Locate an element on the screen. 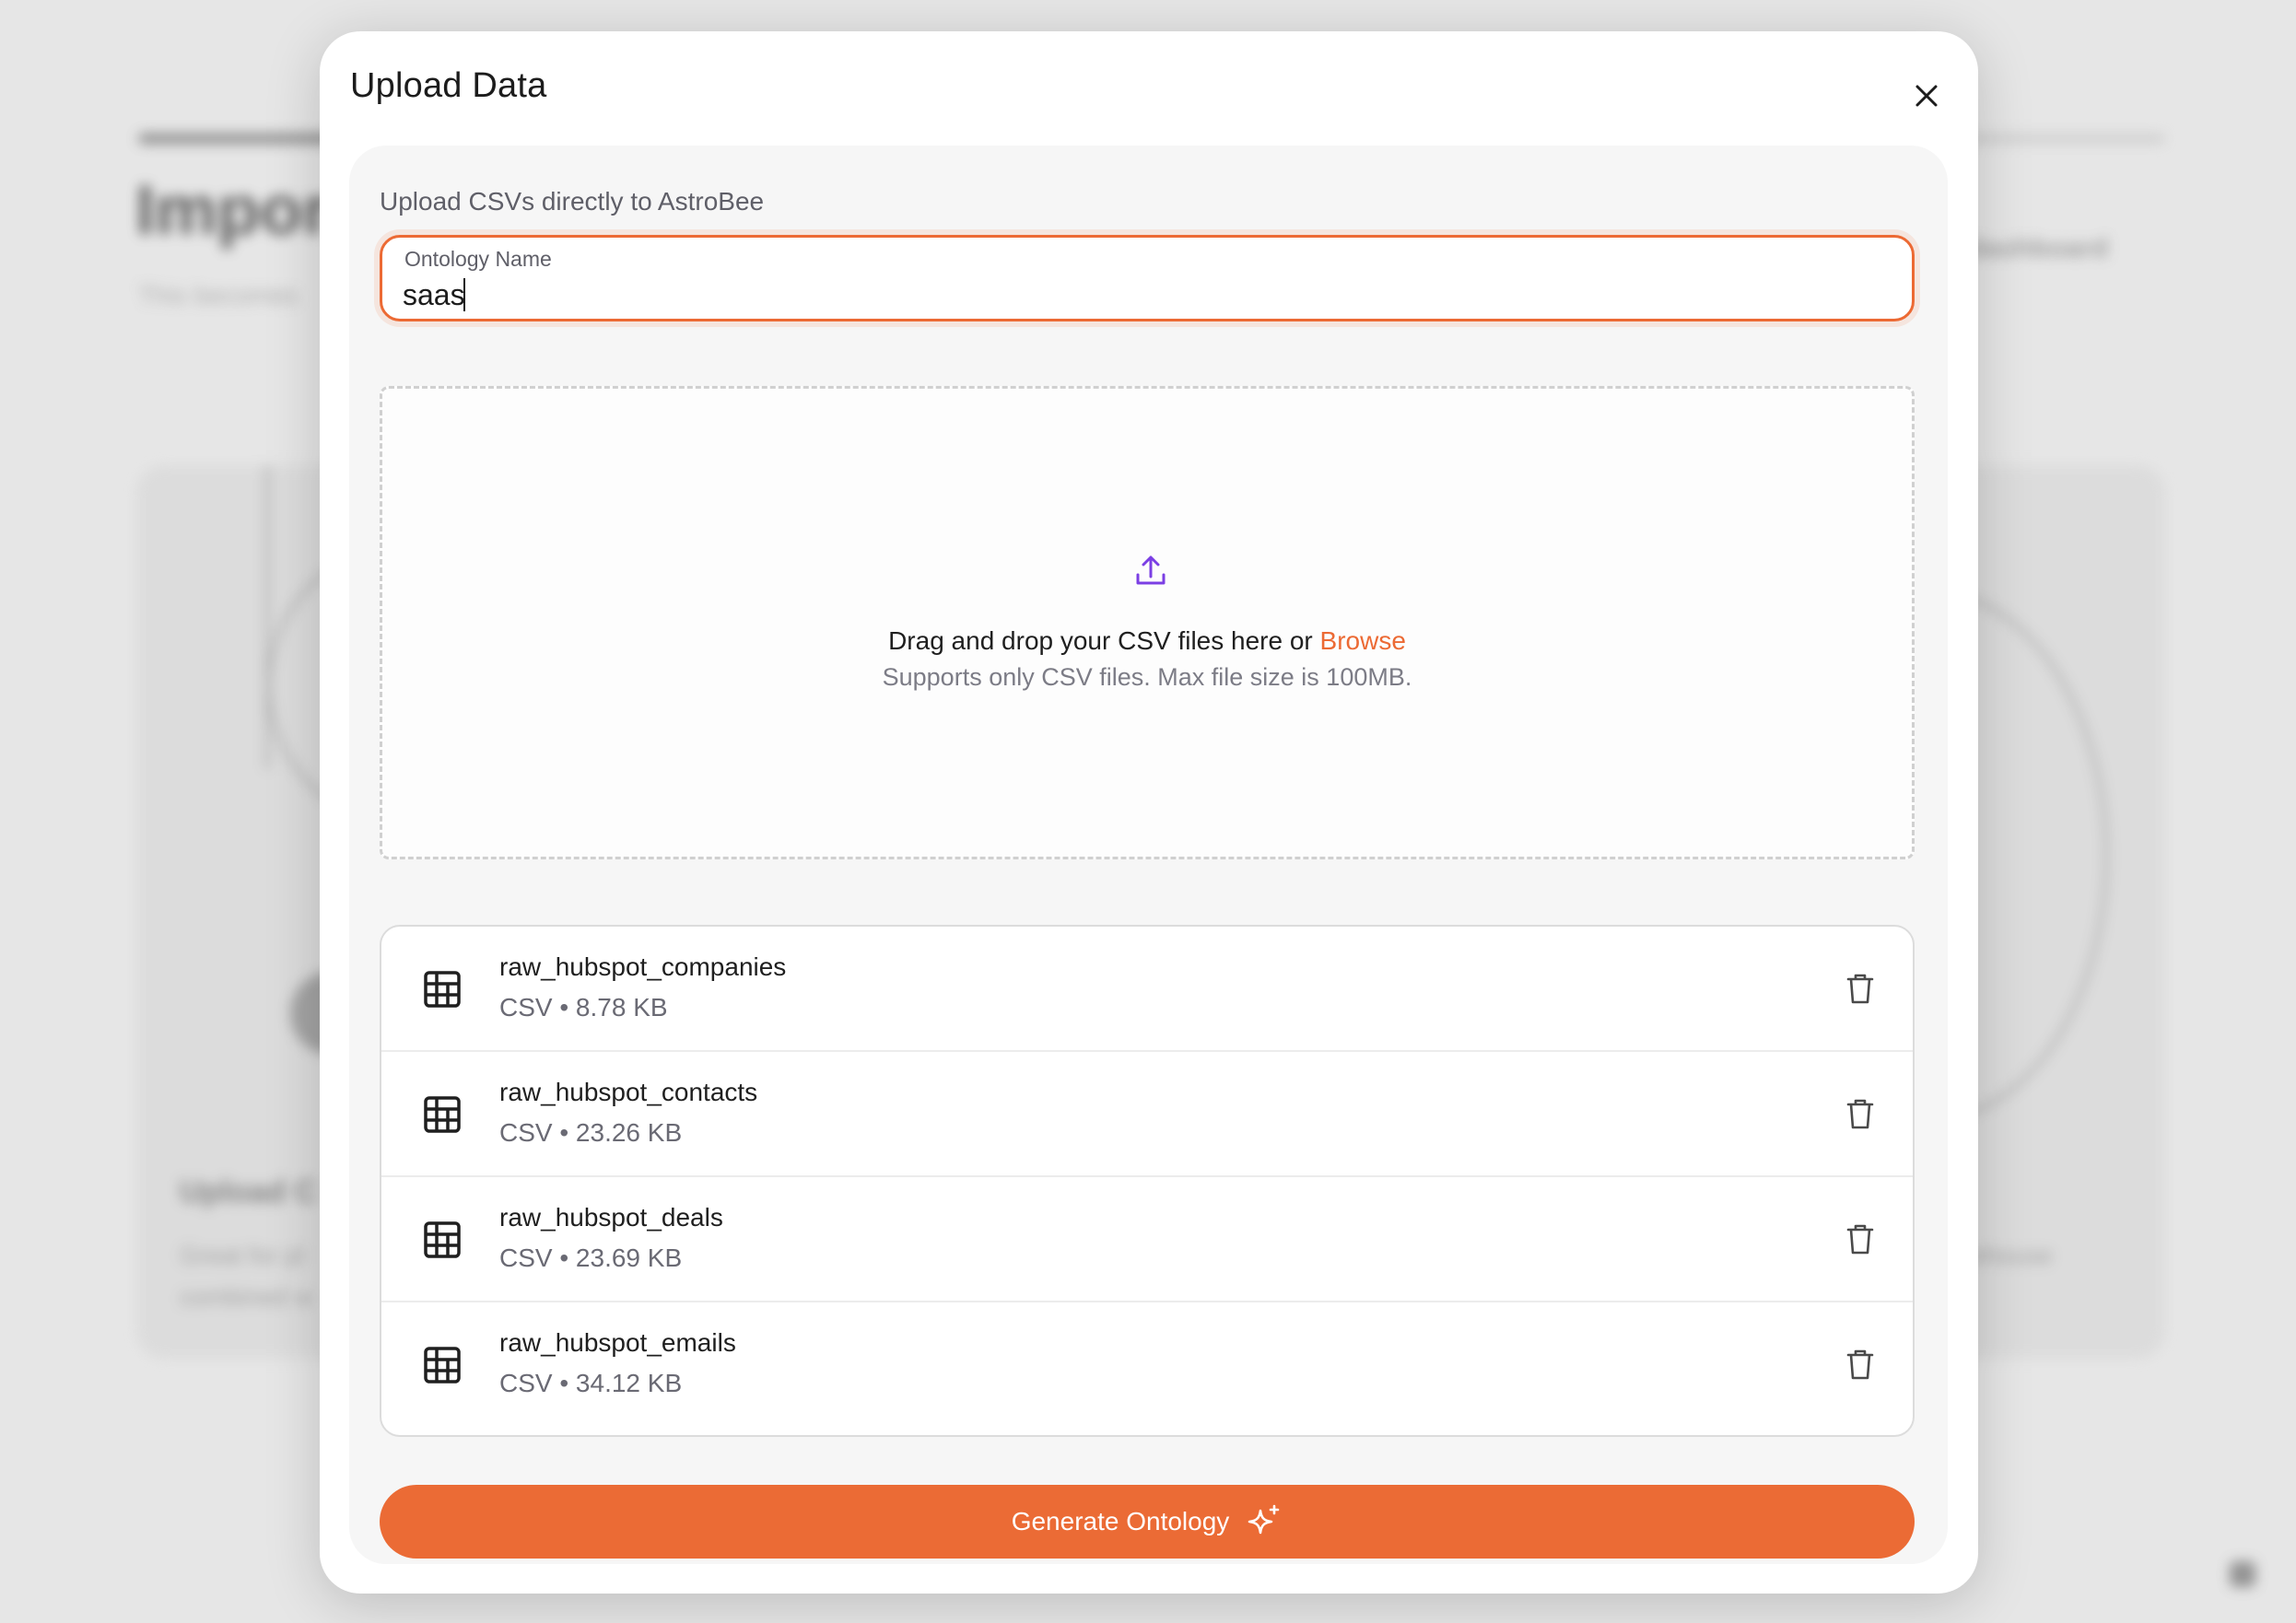  close-button is located at coordinates (1927, 96).